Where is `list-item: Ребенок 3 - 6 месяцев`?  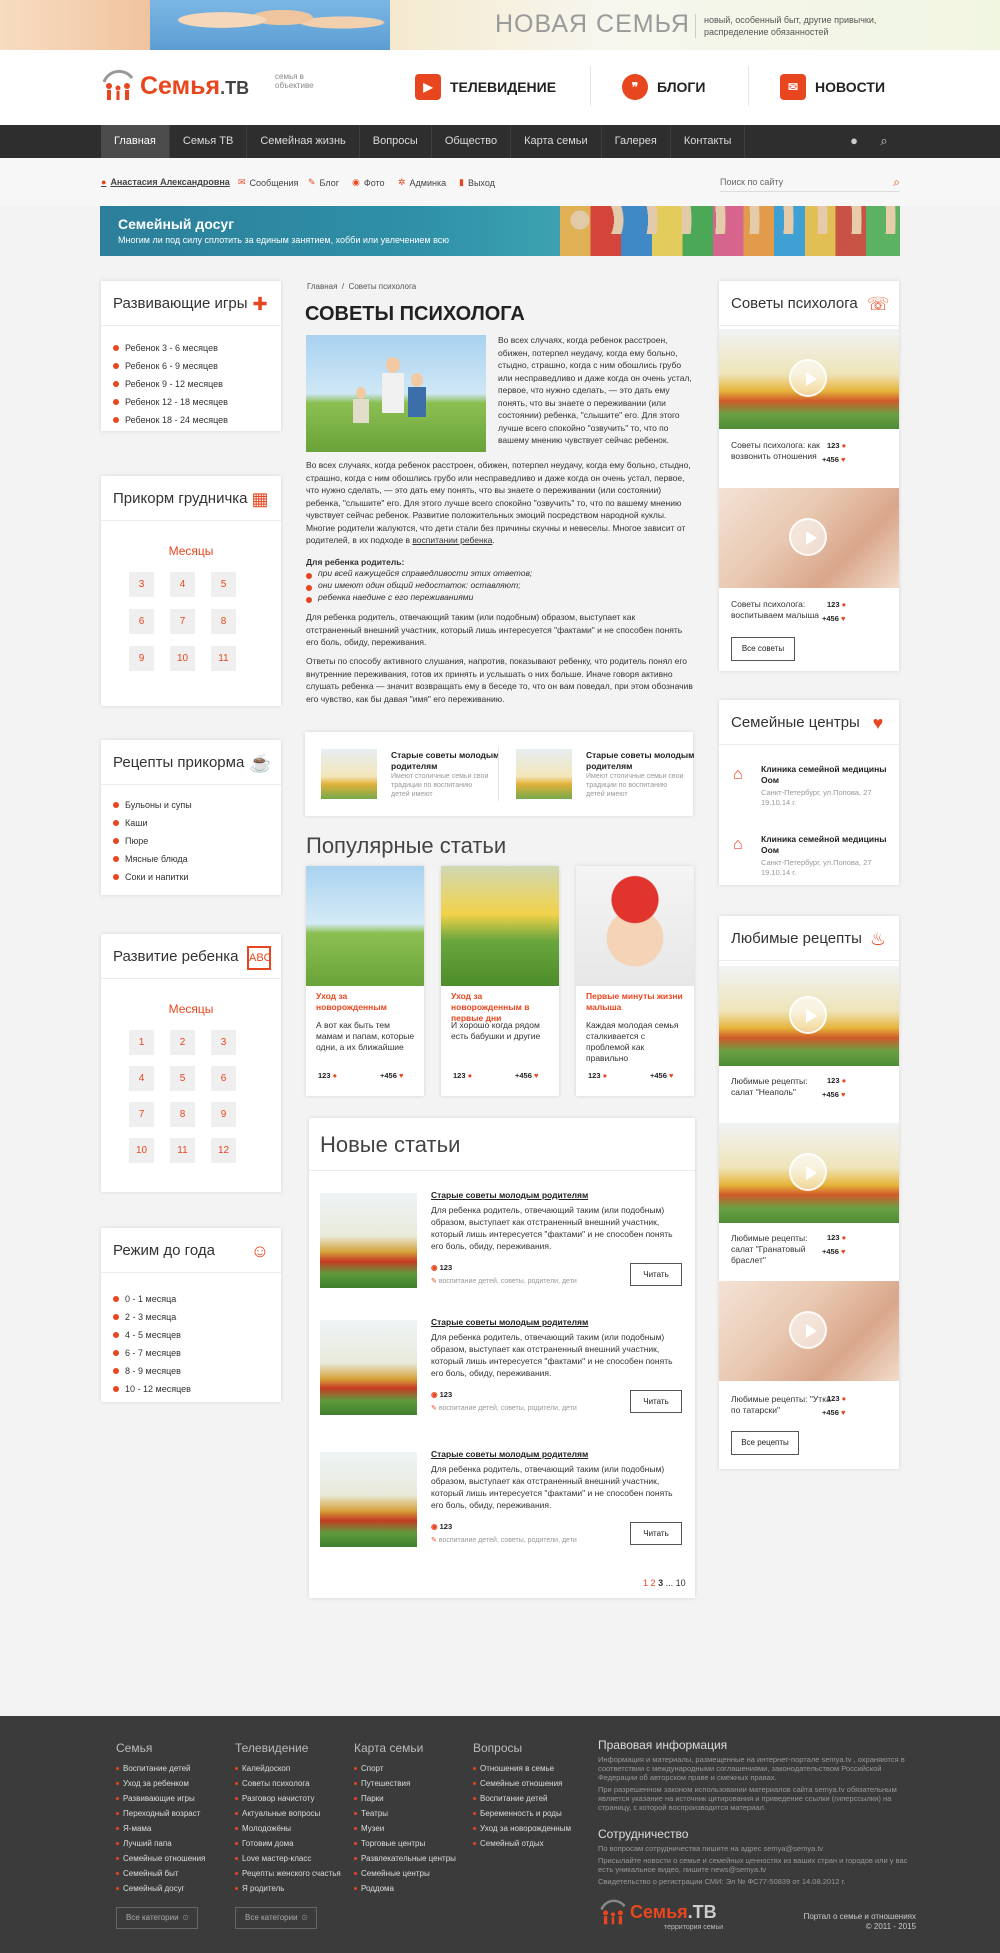
list-item: Ребенок 3 - 6 месяцев is located at coordinates (170, 348).